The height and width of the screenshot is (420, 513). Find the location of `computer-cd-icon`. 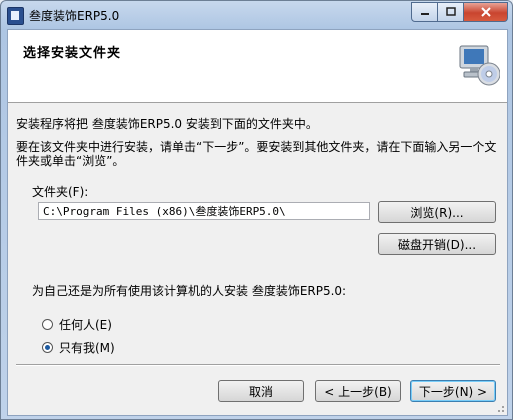

computer-cd-icon is located at coordinates (479, 65).